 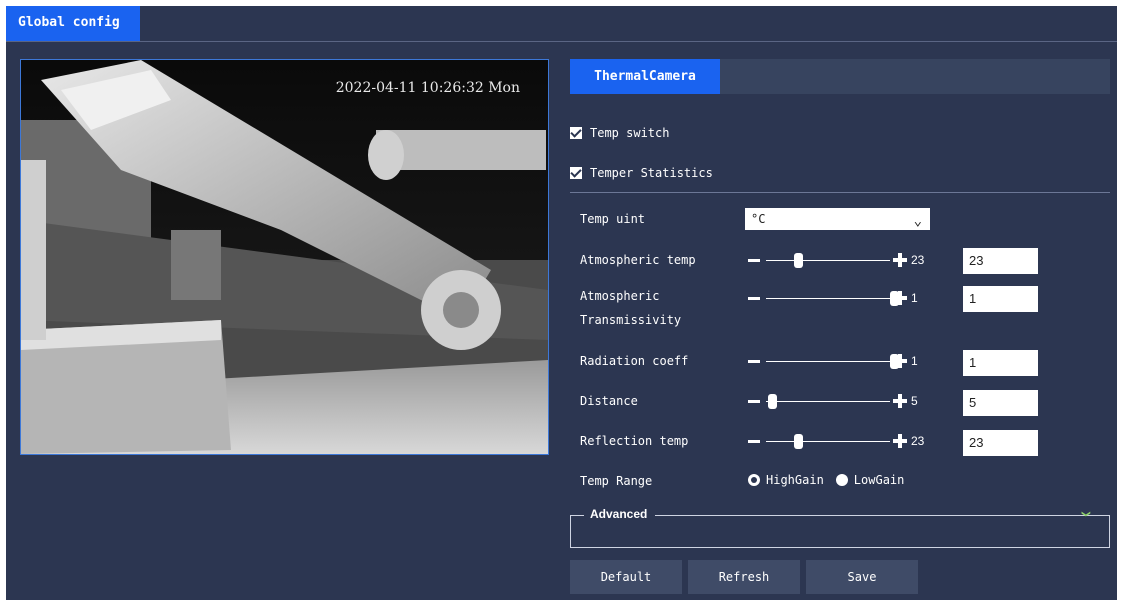 I want to click on atmospheric-transmissivity-label-line2: Transmissivity, so click(x=631, y=320).